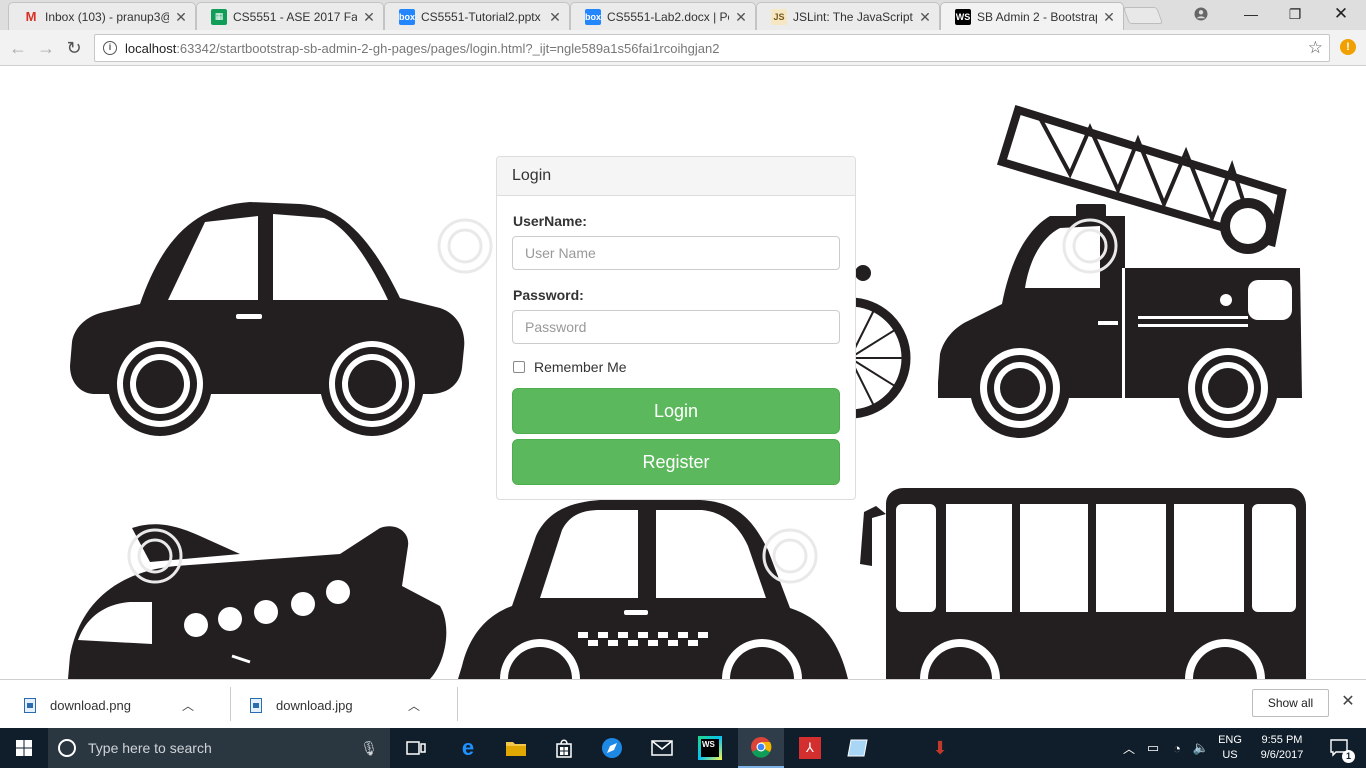 The height and width of the screenshot is (768, 1366). Describe the element at coordinates (1348, 702) in the screenshot. I see `close-shelf-icon: ✕` at that location.